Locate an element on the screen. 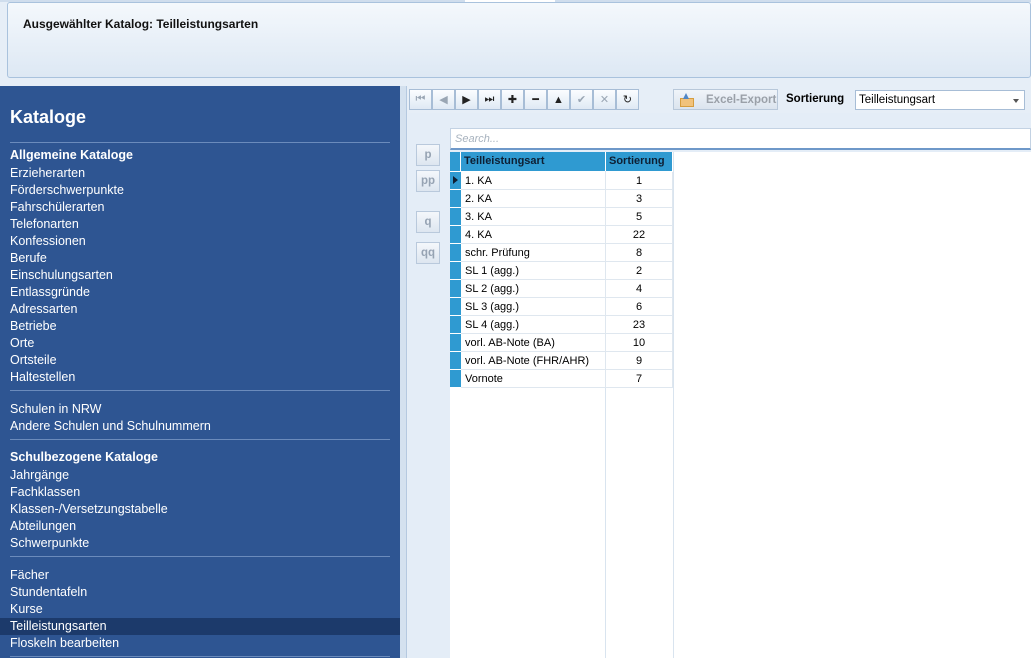  cell-sortierung: 3 is located at coordinates (639, 199).